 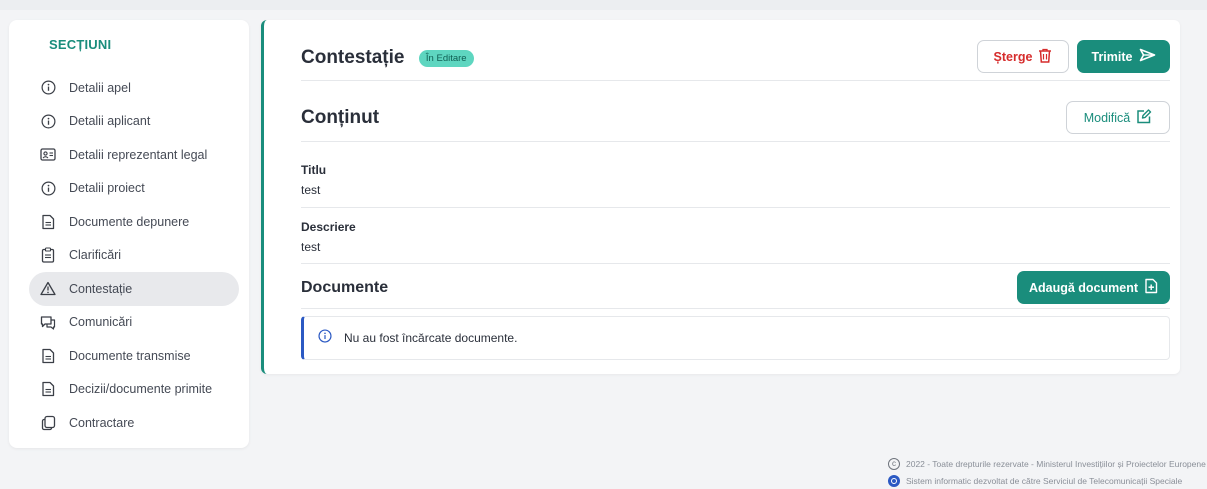 I want to click on delete-button: Șterge, so click(x=1023, y=56).